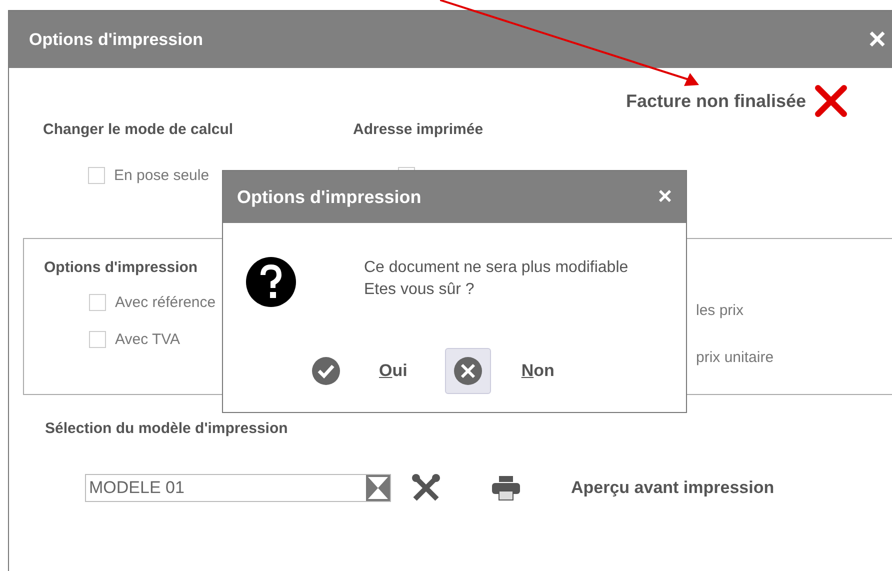 The image size is (892, 571). What do you see at coordinates (116, 40) in the screenshot?
I see `window-title: Options d'impression` at bounding box center [116, 40].